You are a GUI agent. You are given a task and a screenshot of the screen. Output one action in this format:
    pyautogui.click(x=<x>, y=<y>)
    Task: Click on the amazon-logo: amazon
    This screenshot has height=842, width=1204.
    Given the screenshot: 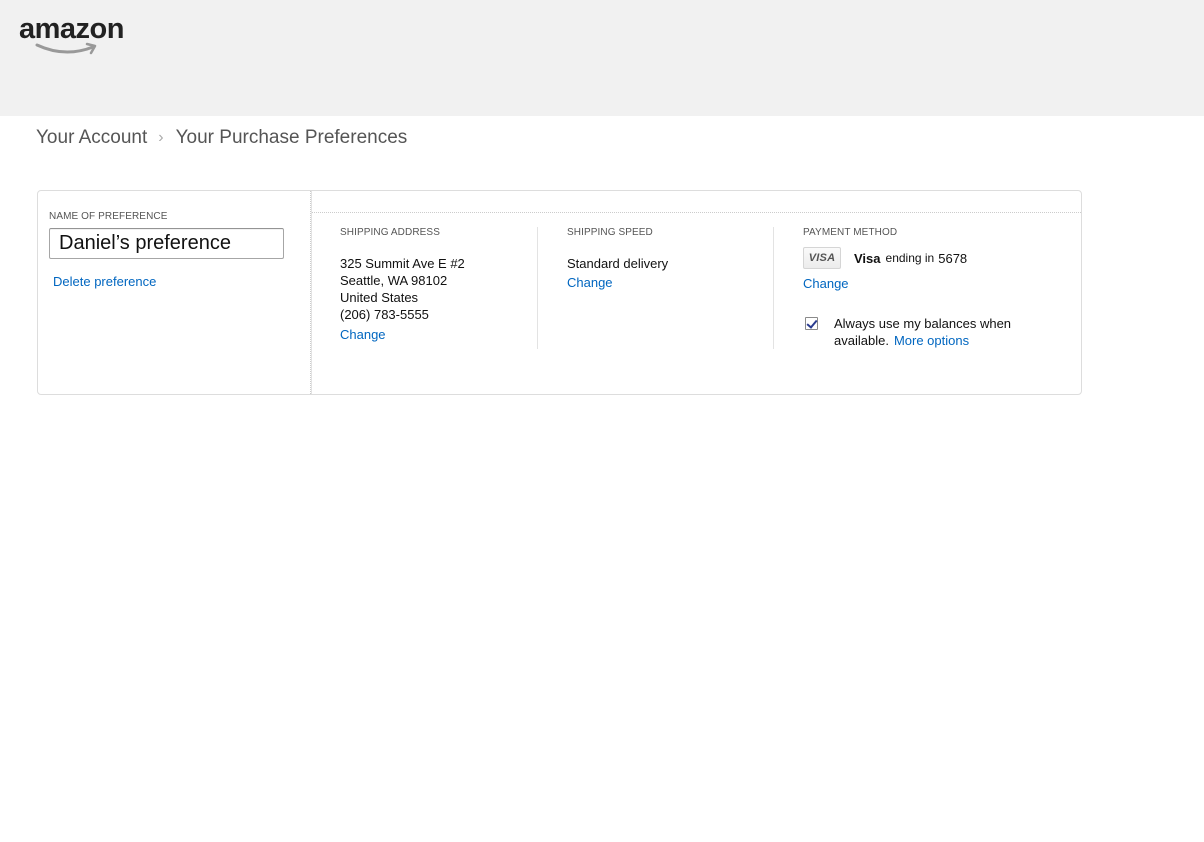 What is the action you would take?
    pyautogui.click(x=80, y=35)
    